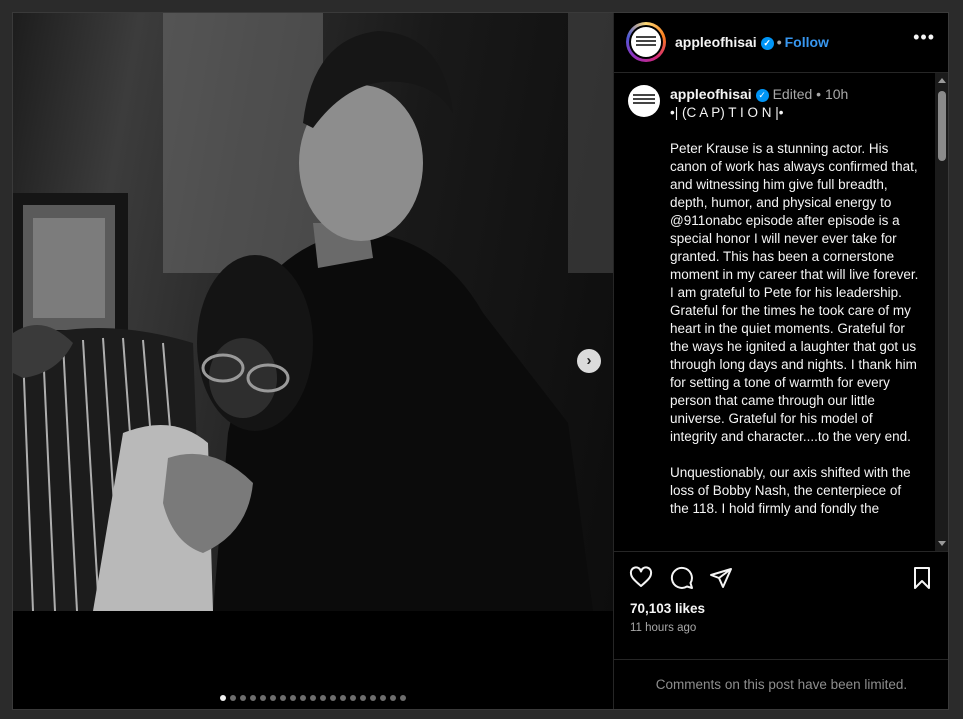 This screenshot has width=963, height=719. Describe the element at coordinates (641, 578) in the screenshot. I see `heart-icon` at that location.